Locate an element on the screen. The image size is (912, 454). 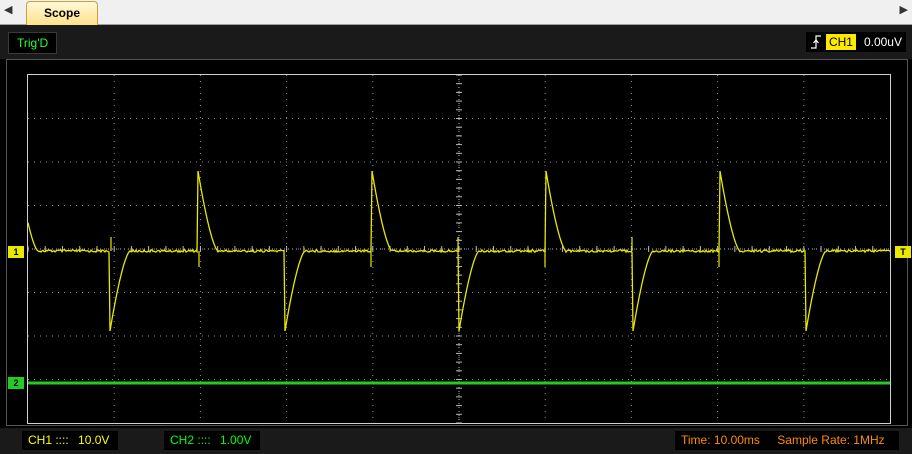
ch1-scale-value: 10.0V is located at coordinates (94, 440).